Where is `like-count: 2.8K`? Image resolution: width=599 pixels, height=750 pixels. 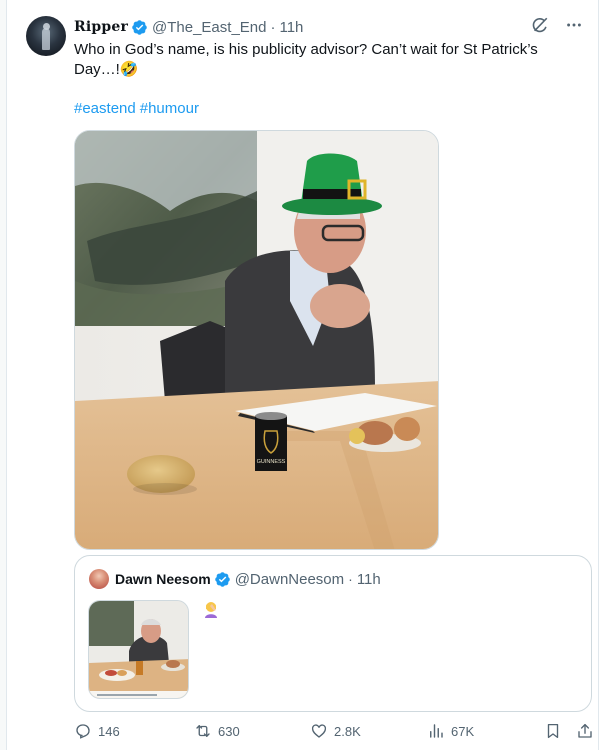
like-count: 2.8K is located at coordinates (347, 731).